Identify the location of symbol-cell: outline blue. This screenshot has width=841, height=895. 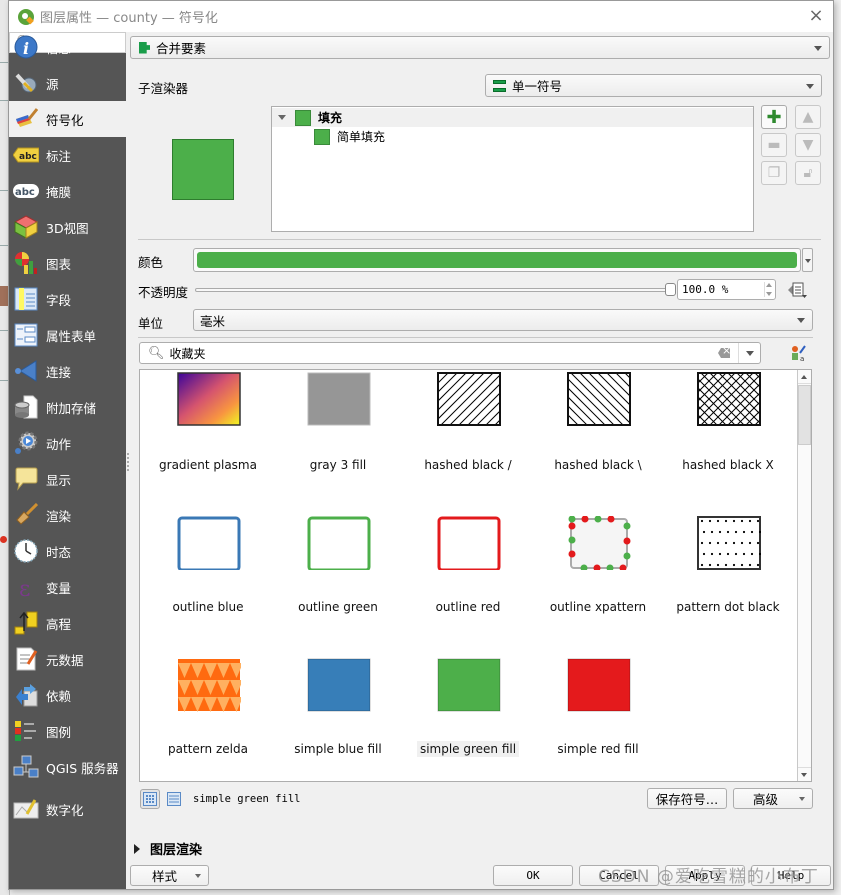
(208, 583).